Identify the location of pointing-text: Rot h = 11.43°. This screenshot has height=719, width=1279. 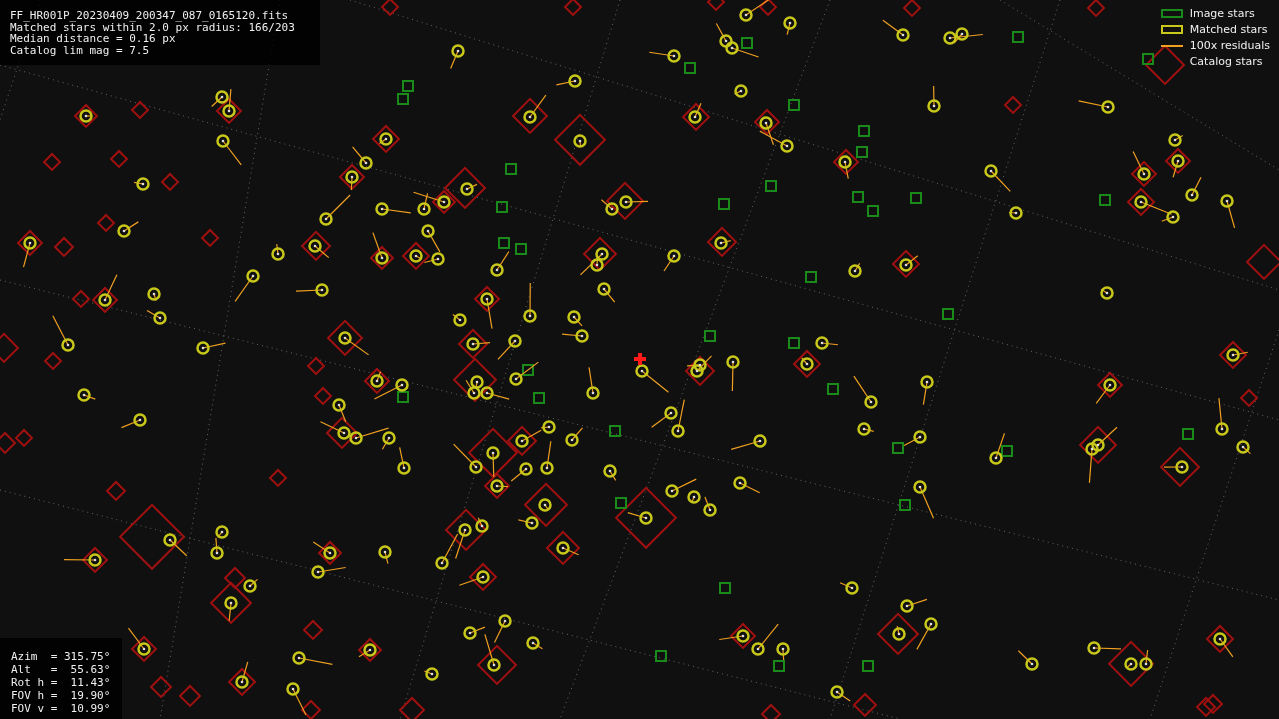
(61, 682).